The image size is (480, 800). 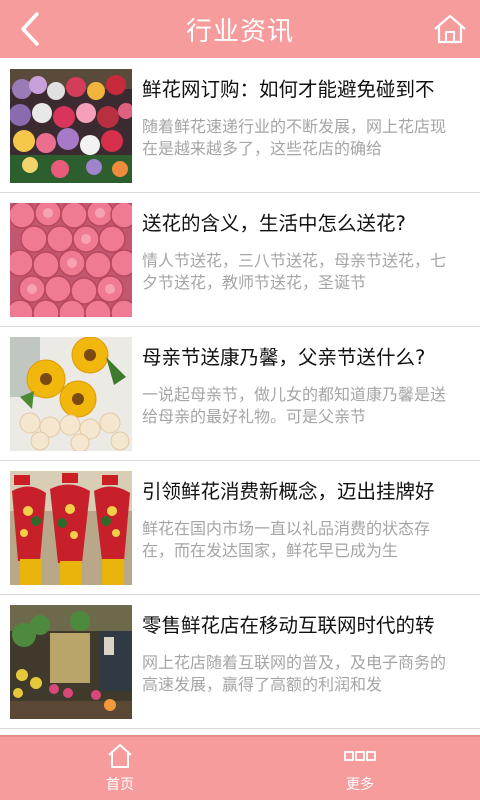 I want to click on article-summary: 一说起母亲节，做儿女的都知道康乃馨是送给母亲的最好礼物。可是父亲节, so click(x=294, y=405).